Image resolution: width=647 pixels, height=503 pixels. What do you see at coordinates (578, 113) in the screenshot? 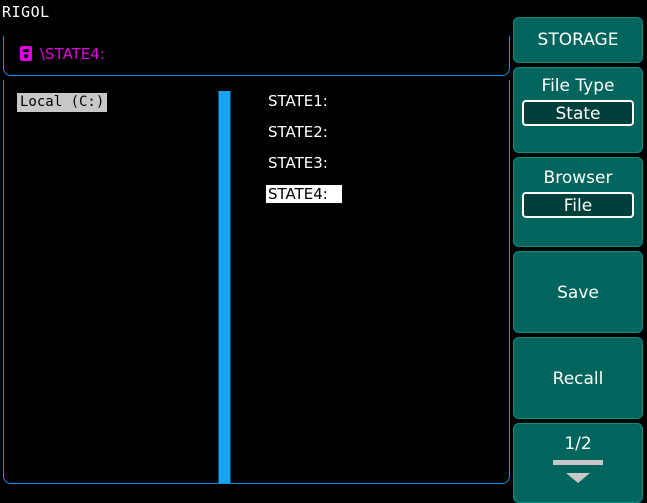
I see `file-type-value: State` at bounding box center [578, 113].